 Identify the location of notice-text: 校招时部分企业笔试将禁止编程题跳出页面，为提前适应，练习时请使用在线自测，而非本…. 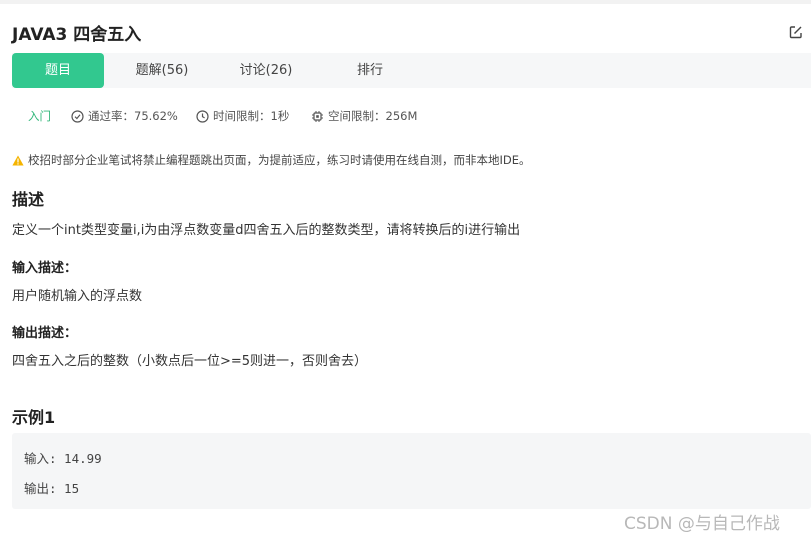
(279, 160).